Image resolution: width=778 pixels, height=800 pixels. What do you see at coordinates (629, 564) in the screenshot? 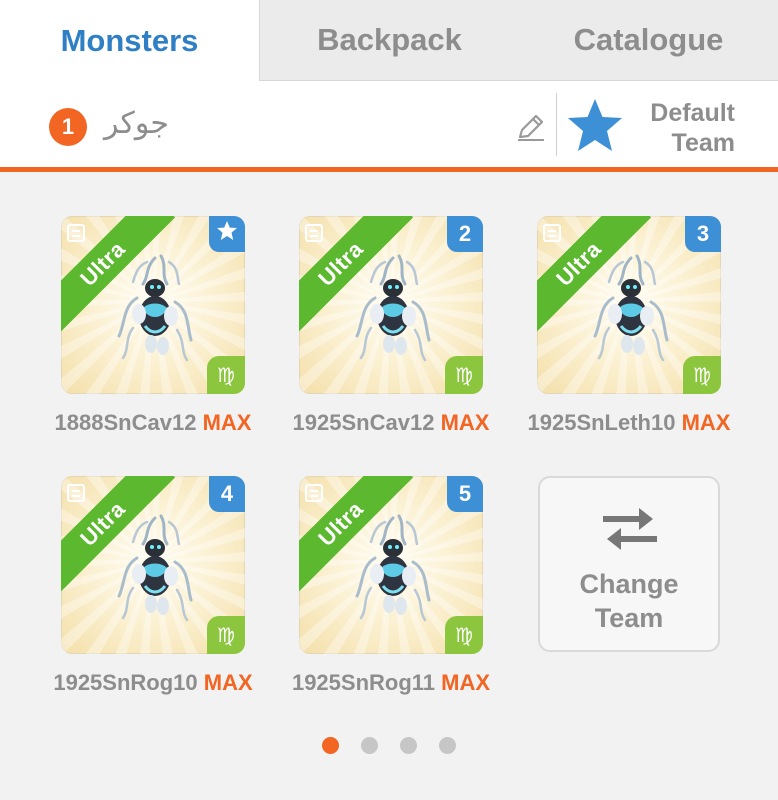
I see `change-team-button: Change Team` at bounding box center [629, 564].